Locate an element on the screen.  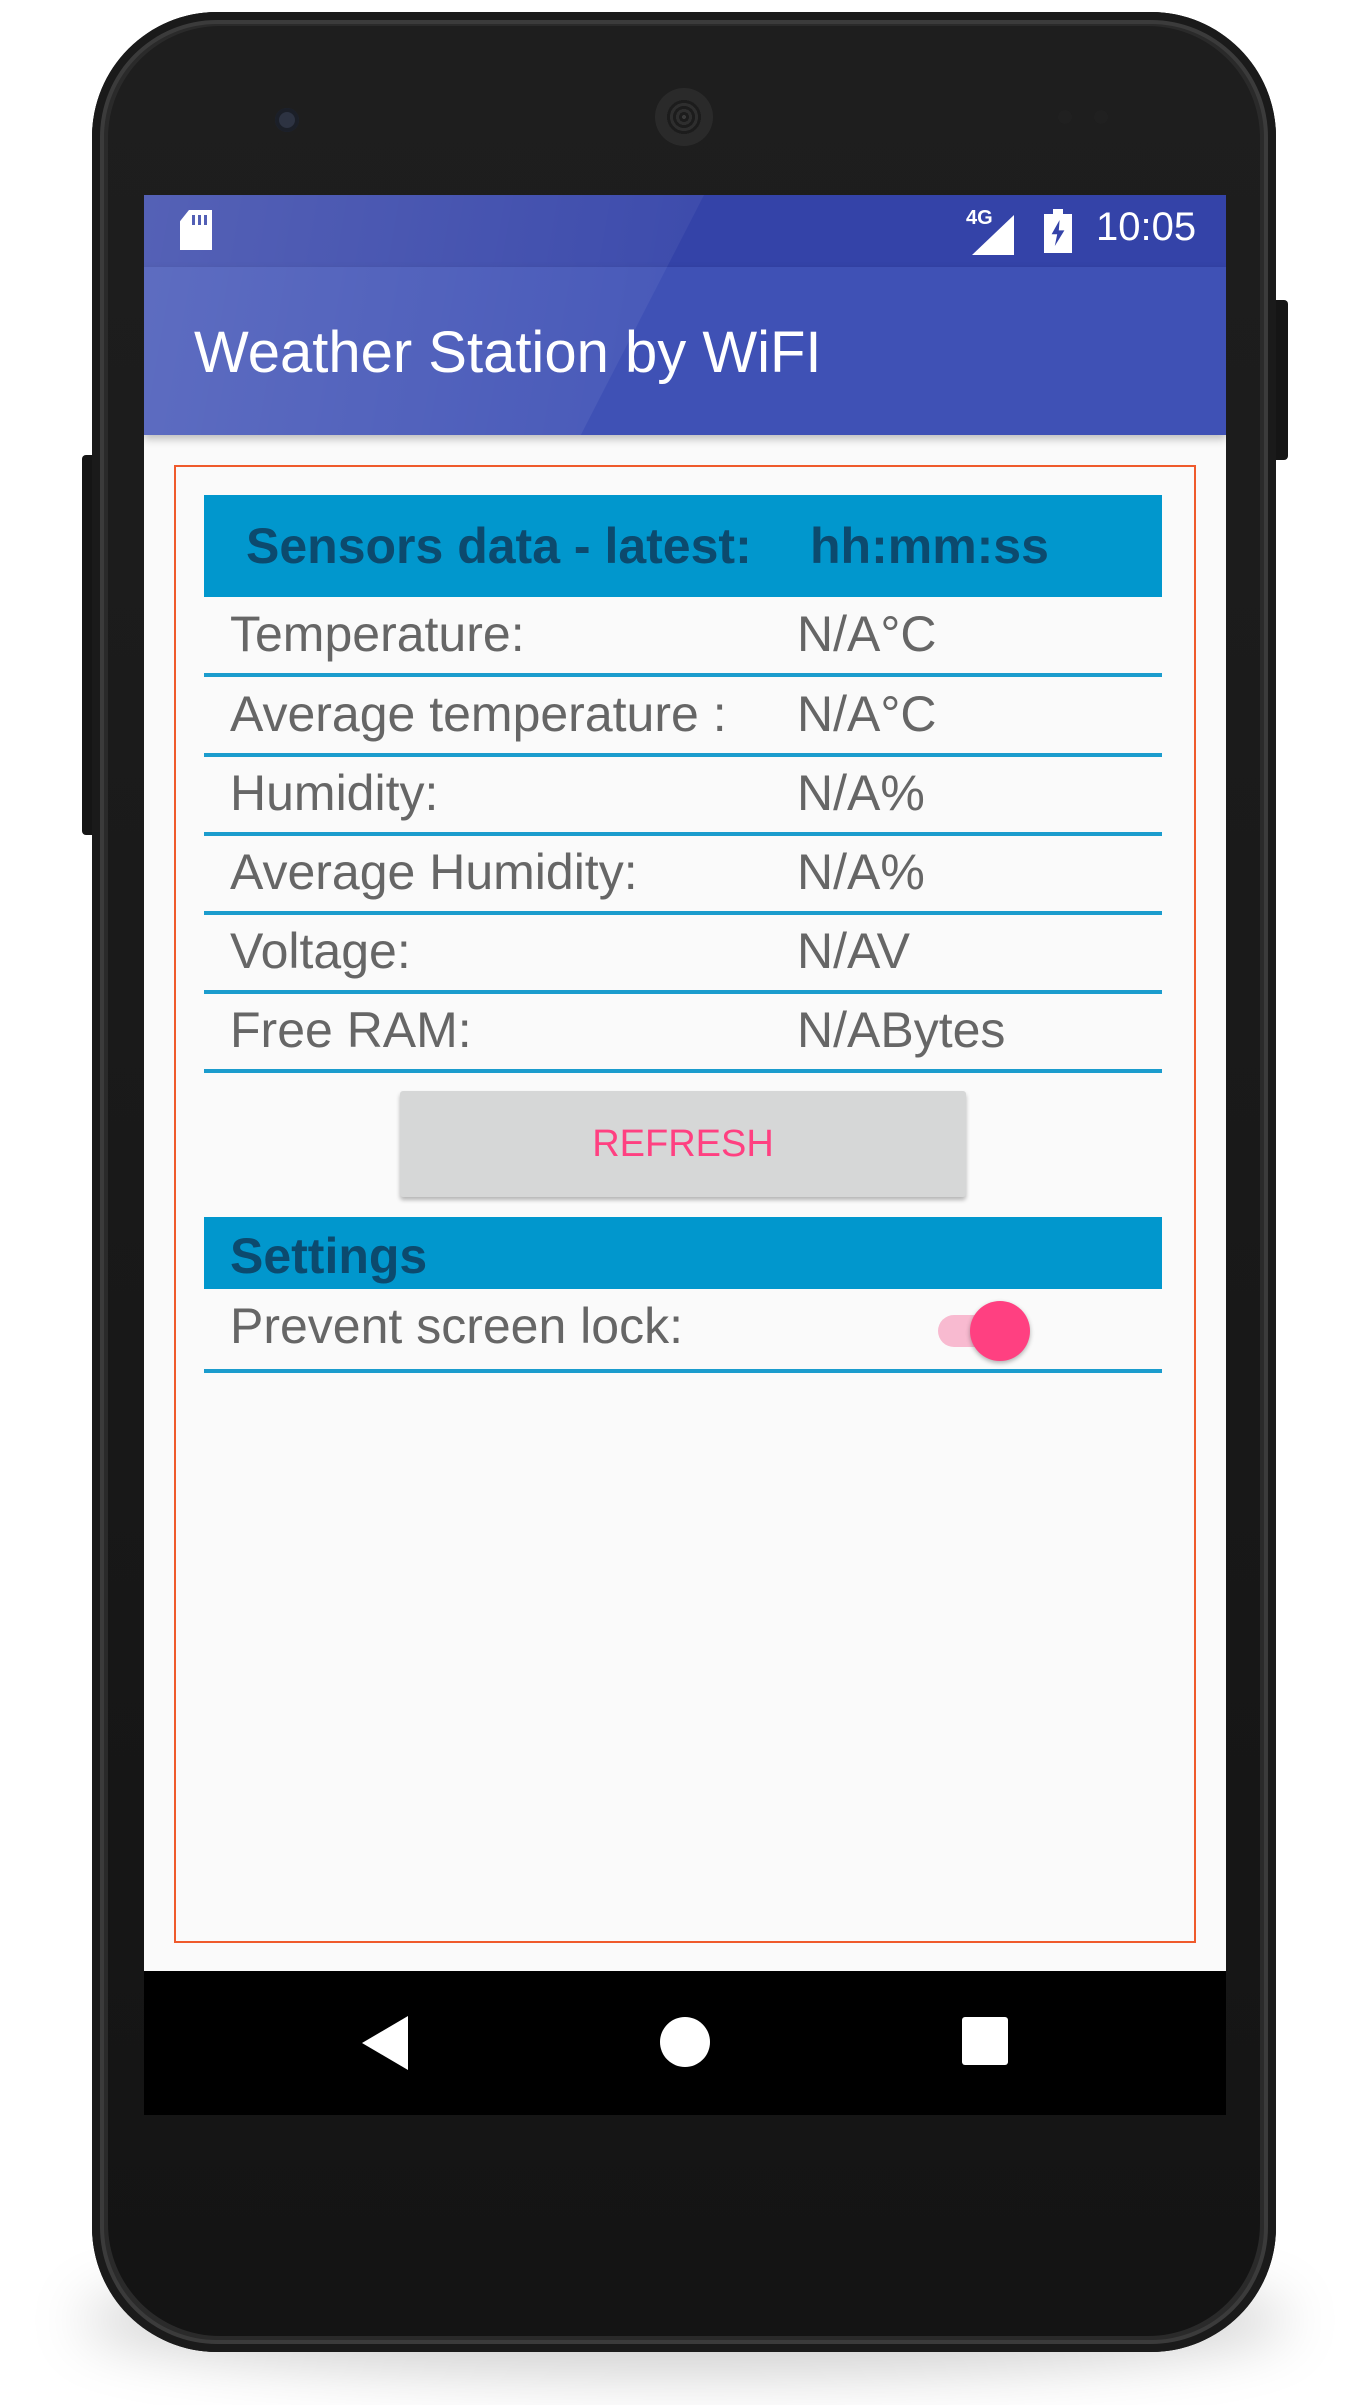
sensor-row-voltage: Voltage: N/AV is located at coordinates (683, 954).